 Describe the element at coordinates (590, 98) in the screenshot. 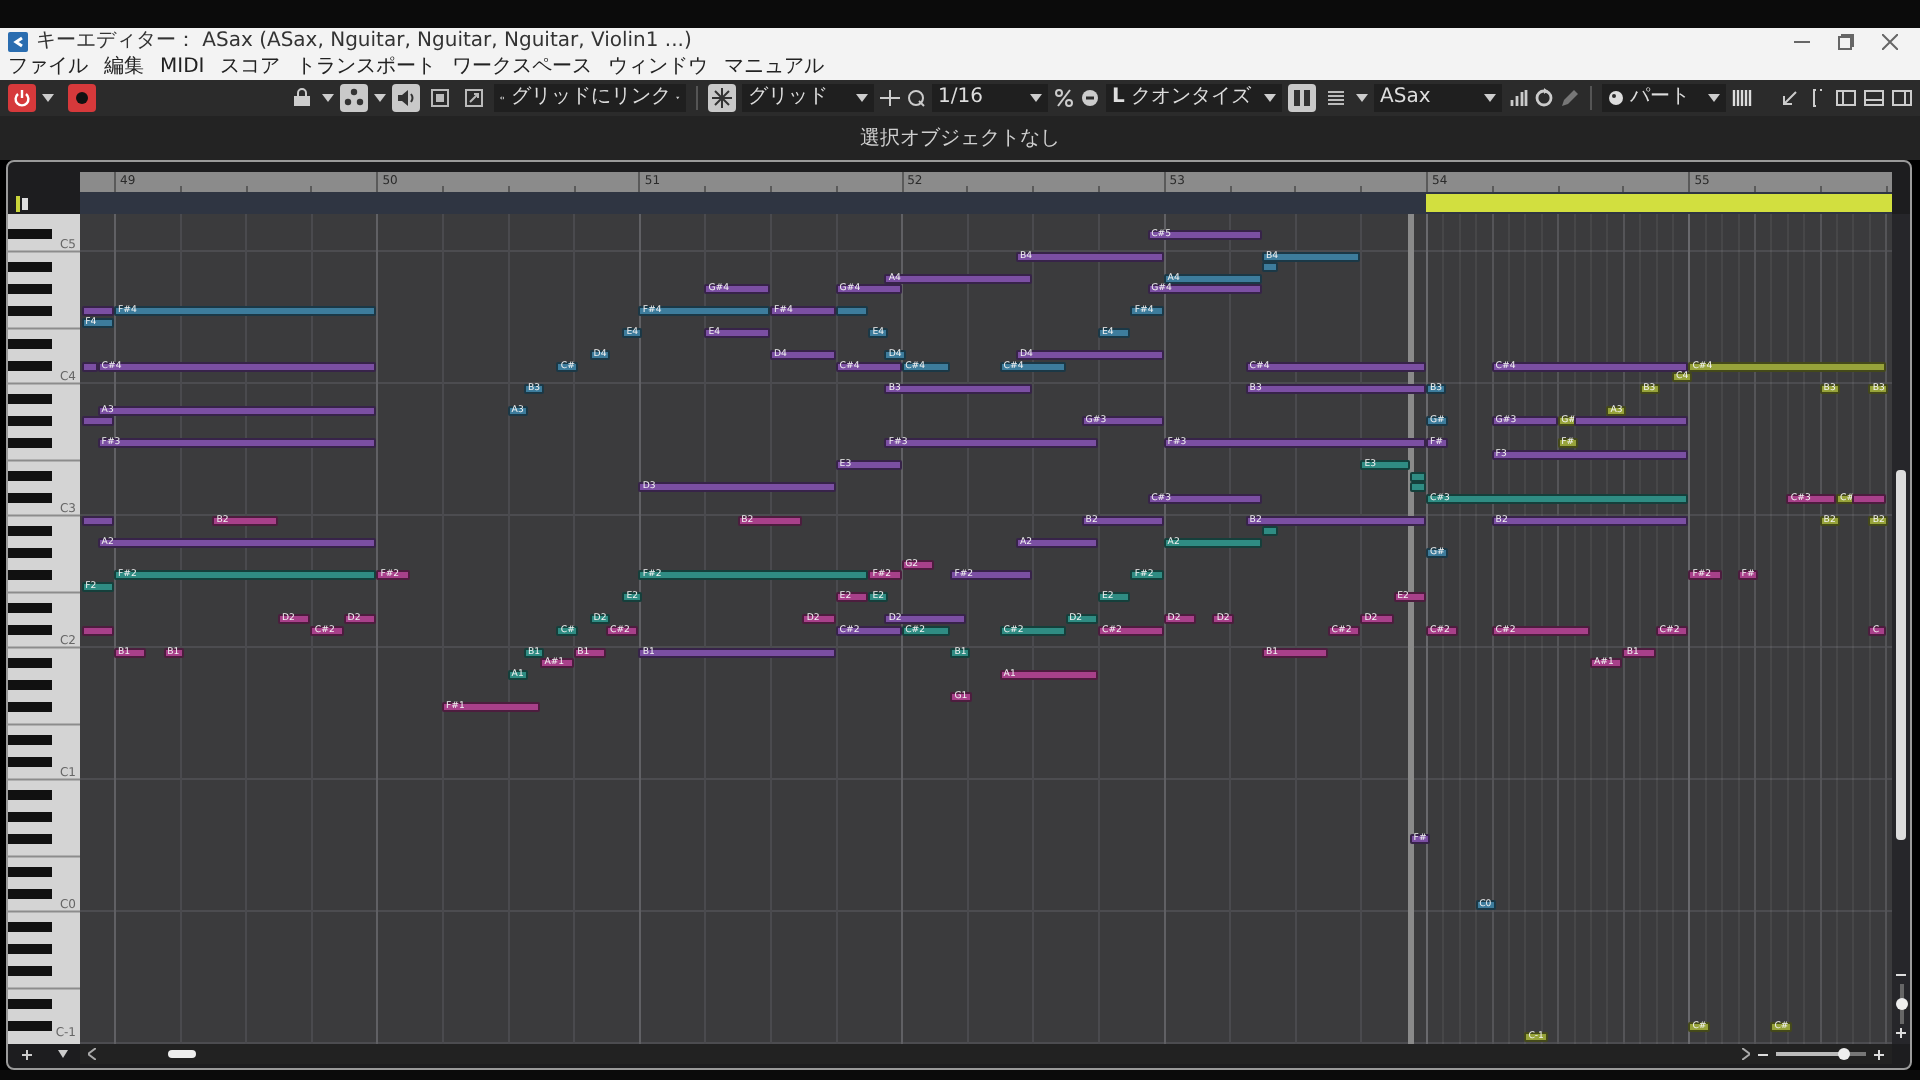

I see `snap-dropdown: グリッドにリンク` at that location.